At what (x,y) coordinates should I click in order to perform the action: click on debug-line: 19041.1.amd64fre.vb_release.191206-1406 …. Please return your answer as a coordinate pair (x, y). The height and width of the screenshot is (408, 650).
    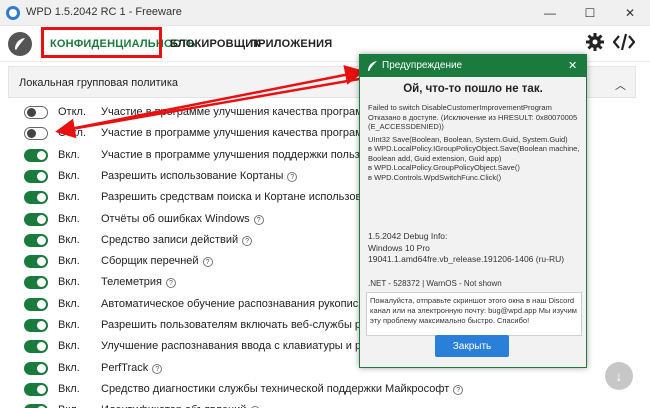
    Looking at the image, I should click on (466, 259).